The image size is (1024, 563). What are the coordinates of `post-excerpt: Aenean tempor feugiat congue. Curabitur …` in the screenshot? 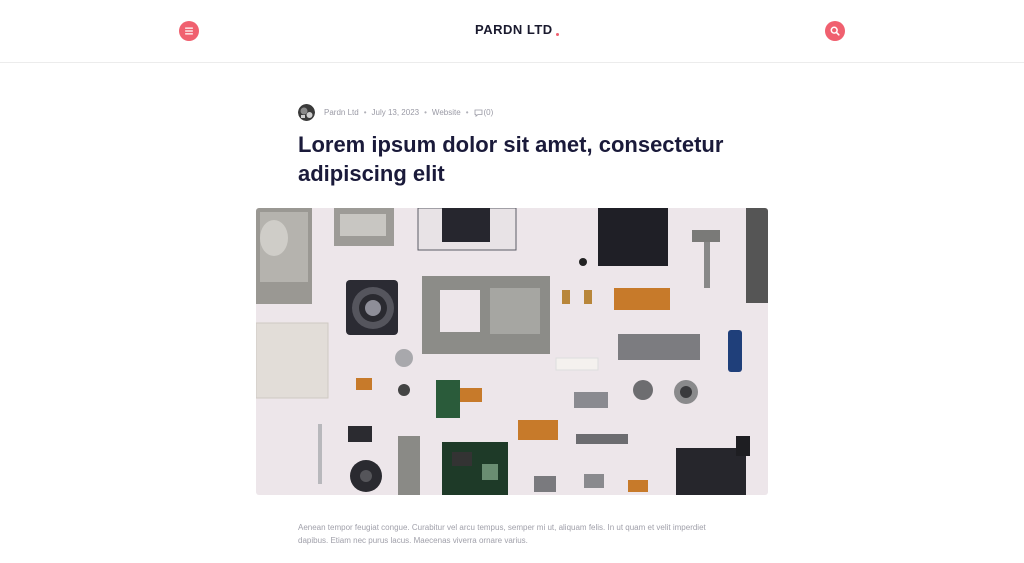 It's located at (502, 534).